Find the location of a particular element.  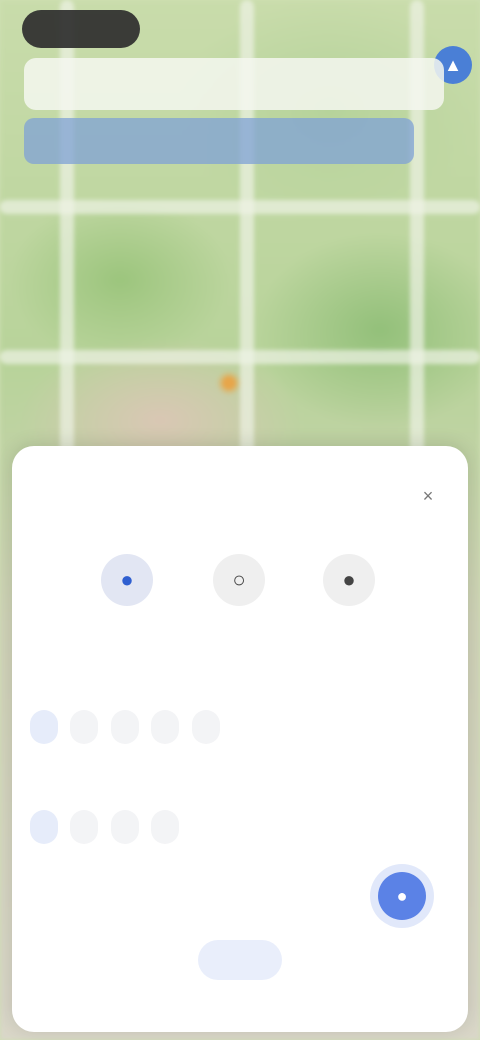

close-button: × is located at coordinates (428, 496).